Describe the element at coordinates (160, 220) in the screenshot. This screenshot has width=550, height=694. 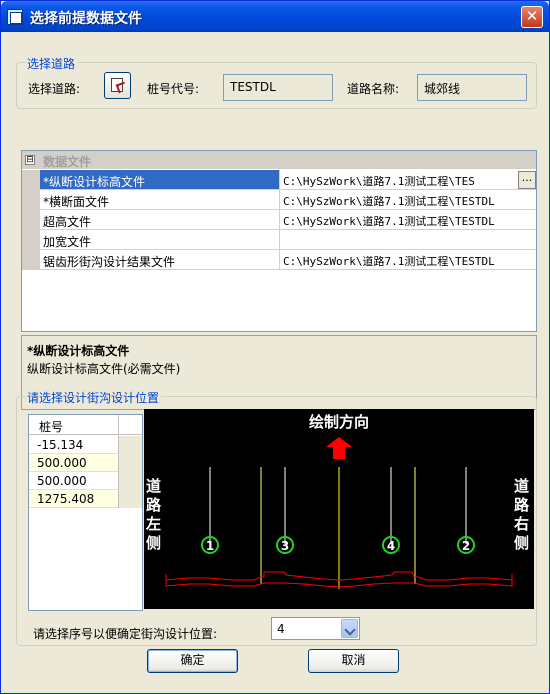
I see `grid-row-name: 超高文件` at that location.